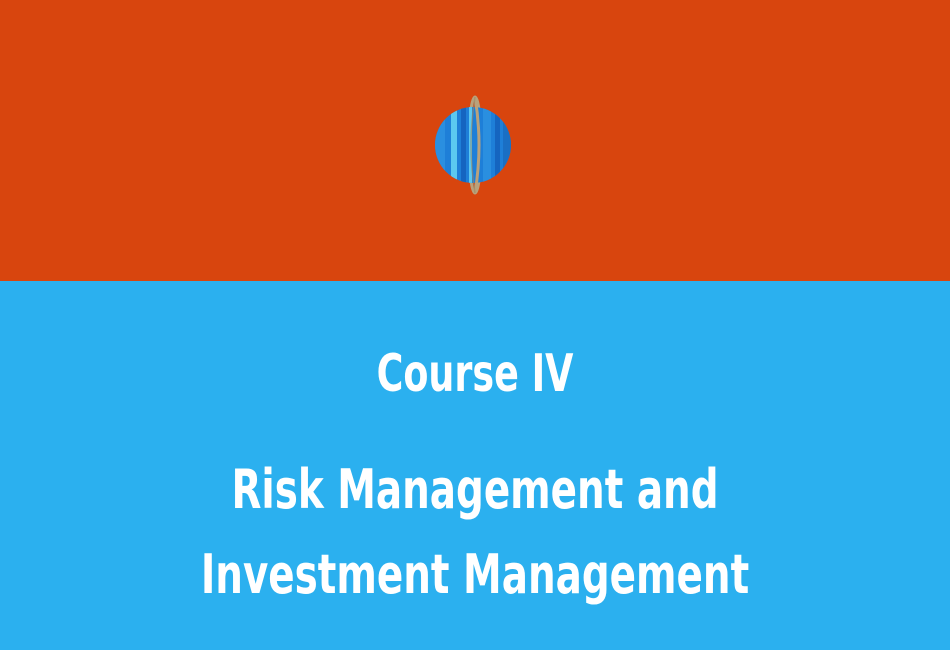 The width and height of the screenshot is (950, 650). Describe the element at coordinates (473, 145) in the screenshot. I see `uranus-planet-icon` at that location.